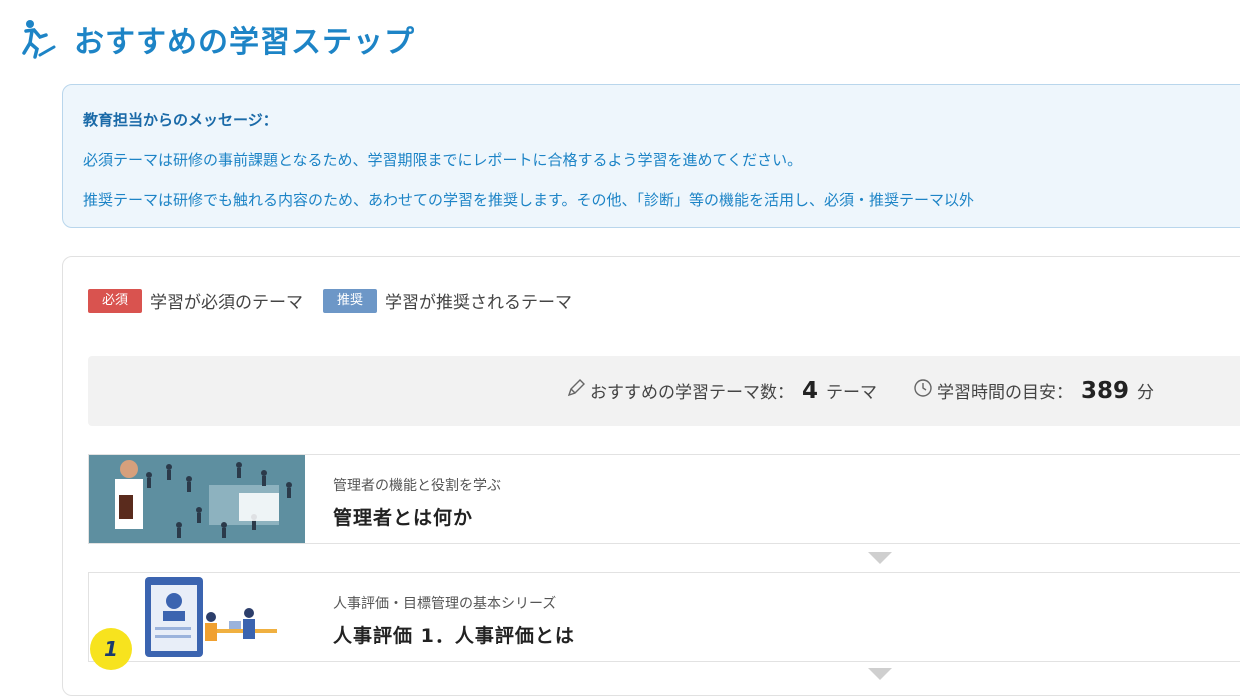 The width and height of the screenshot is (1240, 696). Describe the element at coordinates (1105, 391) in the screenshot. I see `time-value: 389` at that location.